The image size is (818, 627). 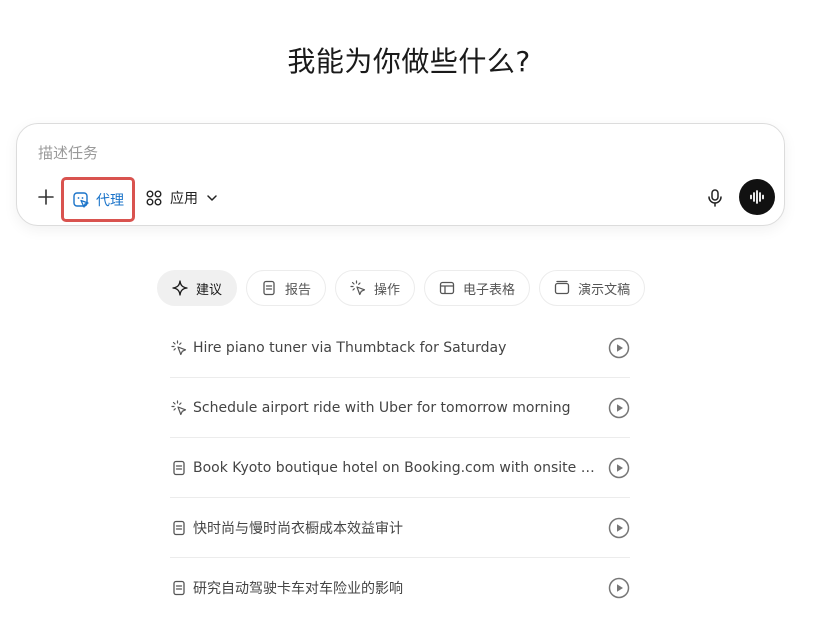 I want to click on waveform-icon, so click(x=757, y=197).